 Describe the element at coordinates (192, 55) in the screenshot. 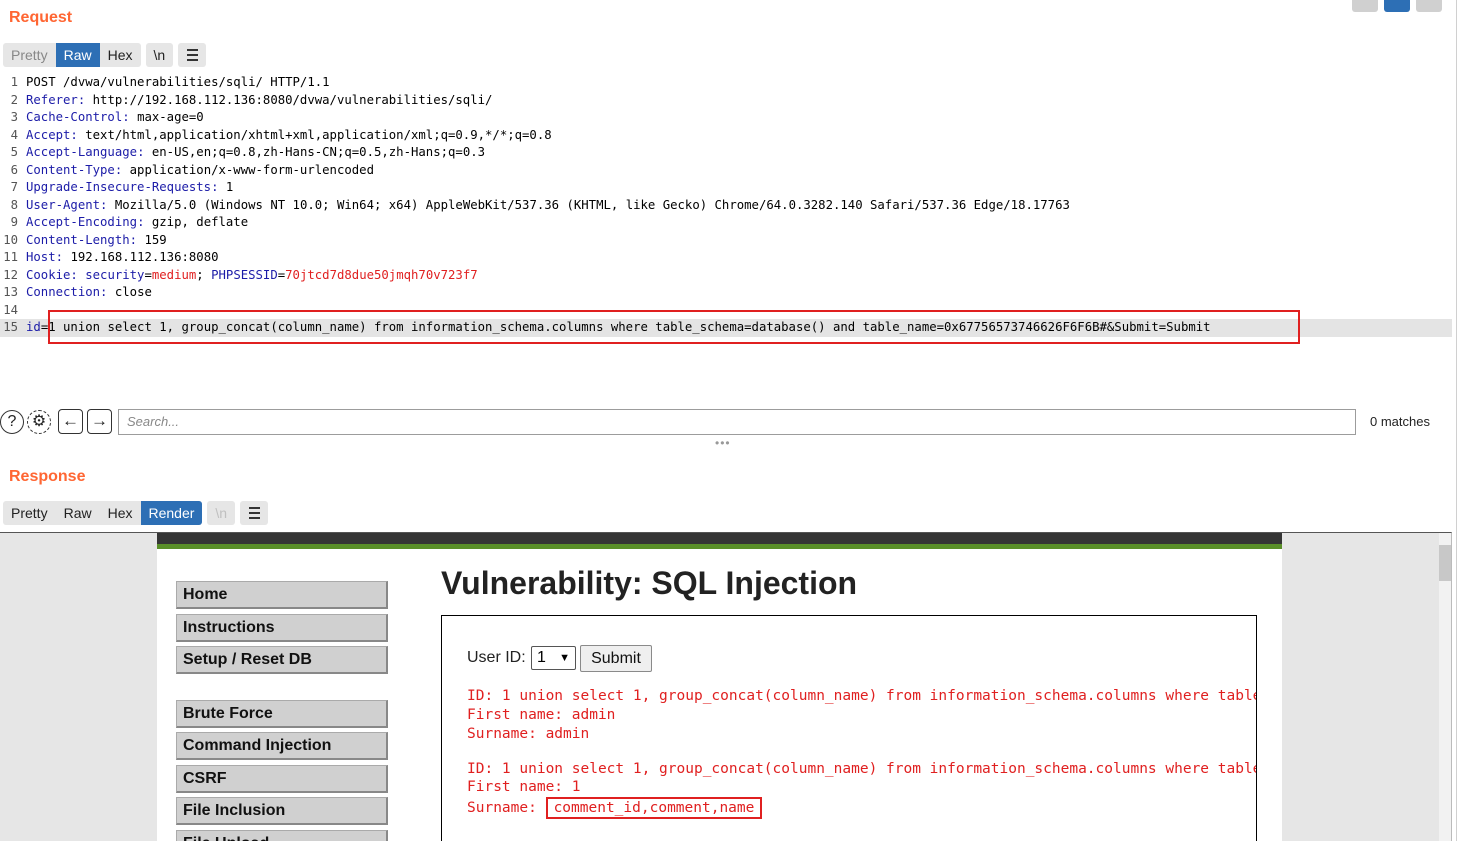

I see `request-menu-icon` at that location.